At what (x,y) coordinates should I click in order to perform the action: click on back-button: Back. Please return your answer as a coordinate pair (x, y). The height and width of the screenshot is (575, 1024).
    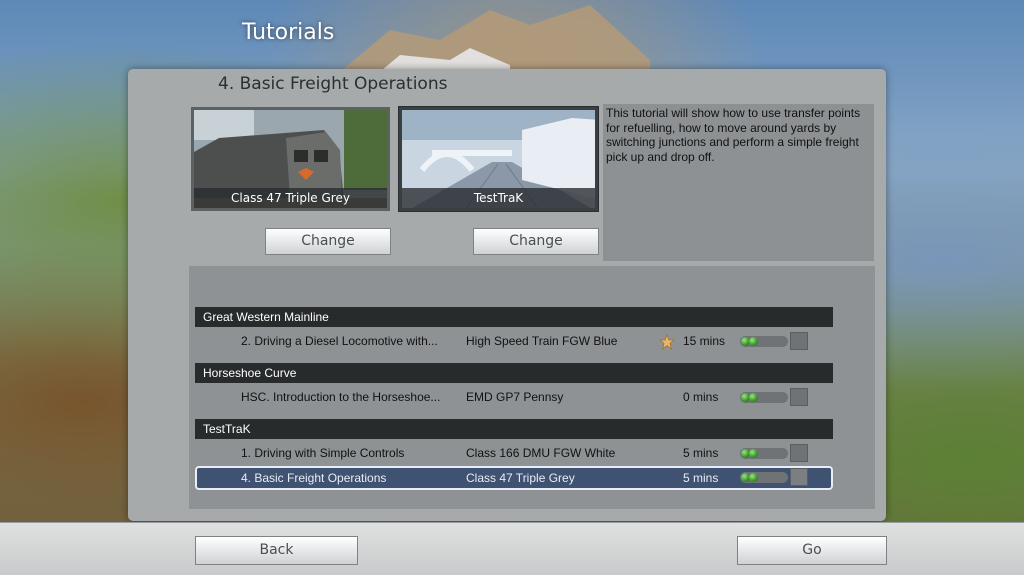
    Looking at the image, I should click on (276, 550).